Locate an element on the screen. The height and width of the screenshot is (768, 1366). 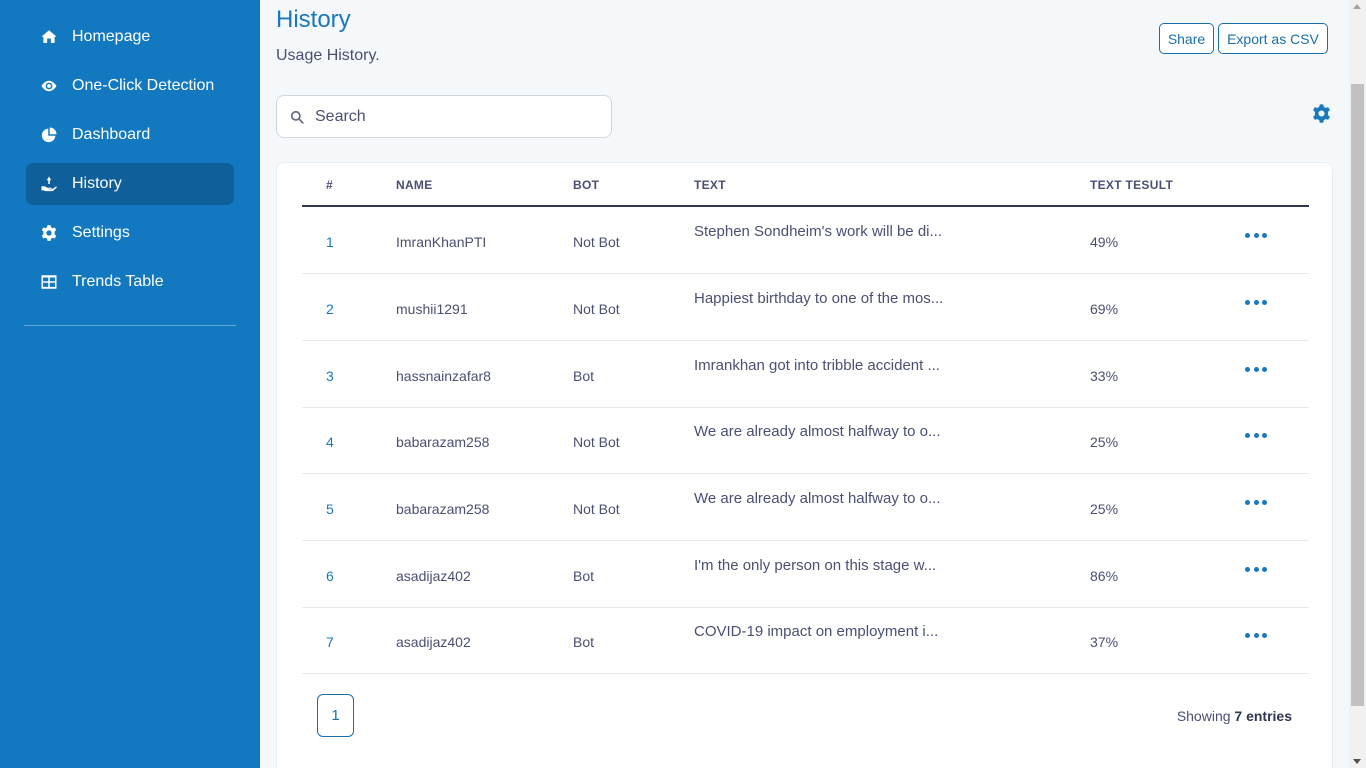
row-number-link: 6 is located at coordinates (330, 576).